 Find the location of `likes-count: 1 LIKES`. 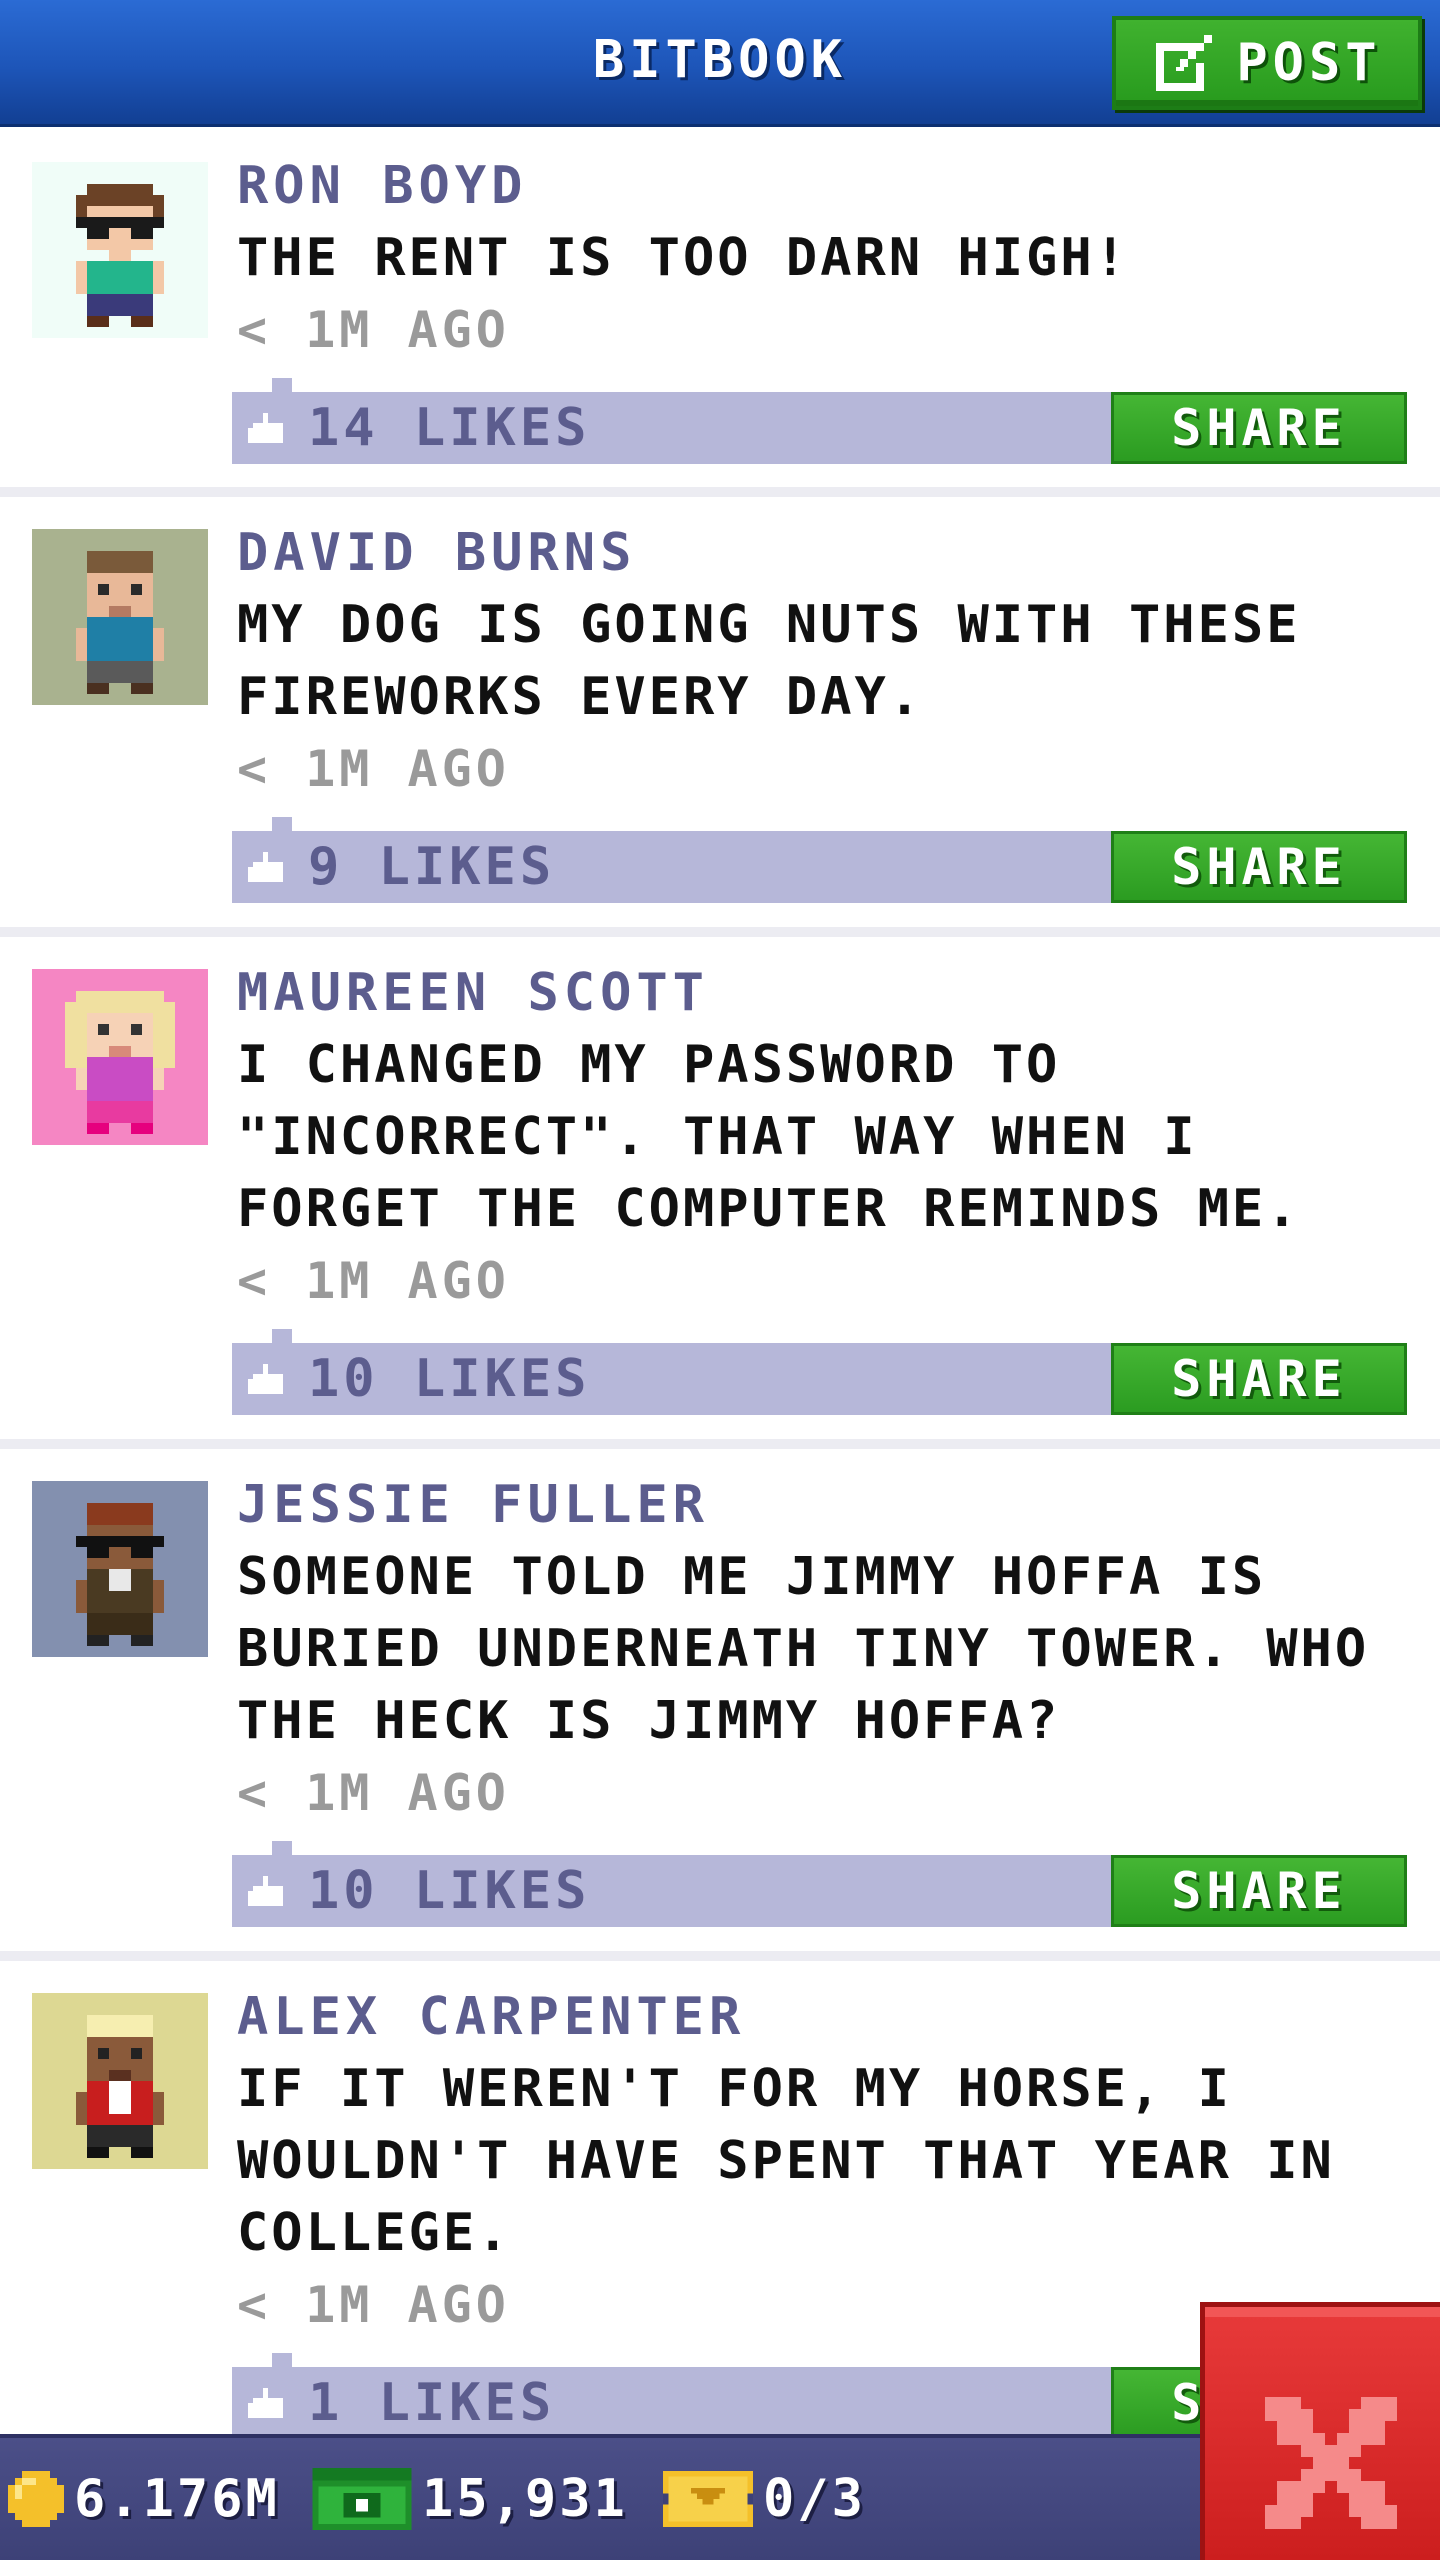

likes-count: 1 LIKES is located at coordinates (432, 2403).